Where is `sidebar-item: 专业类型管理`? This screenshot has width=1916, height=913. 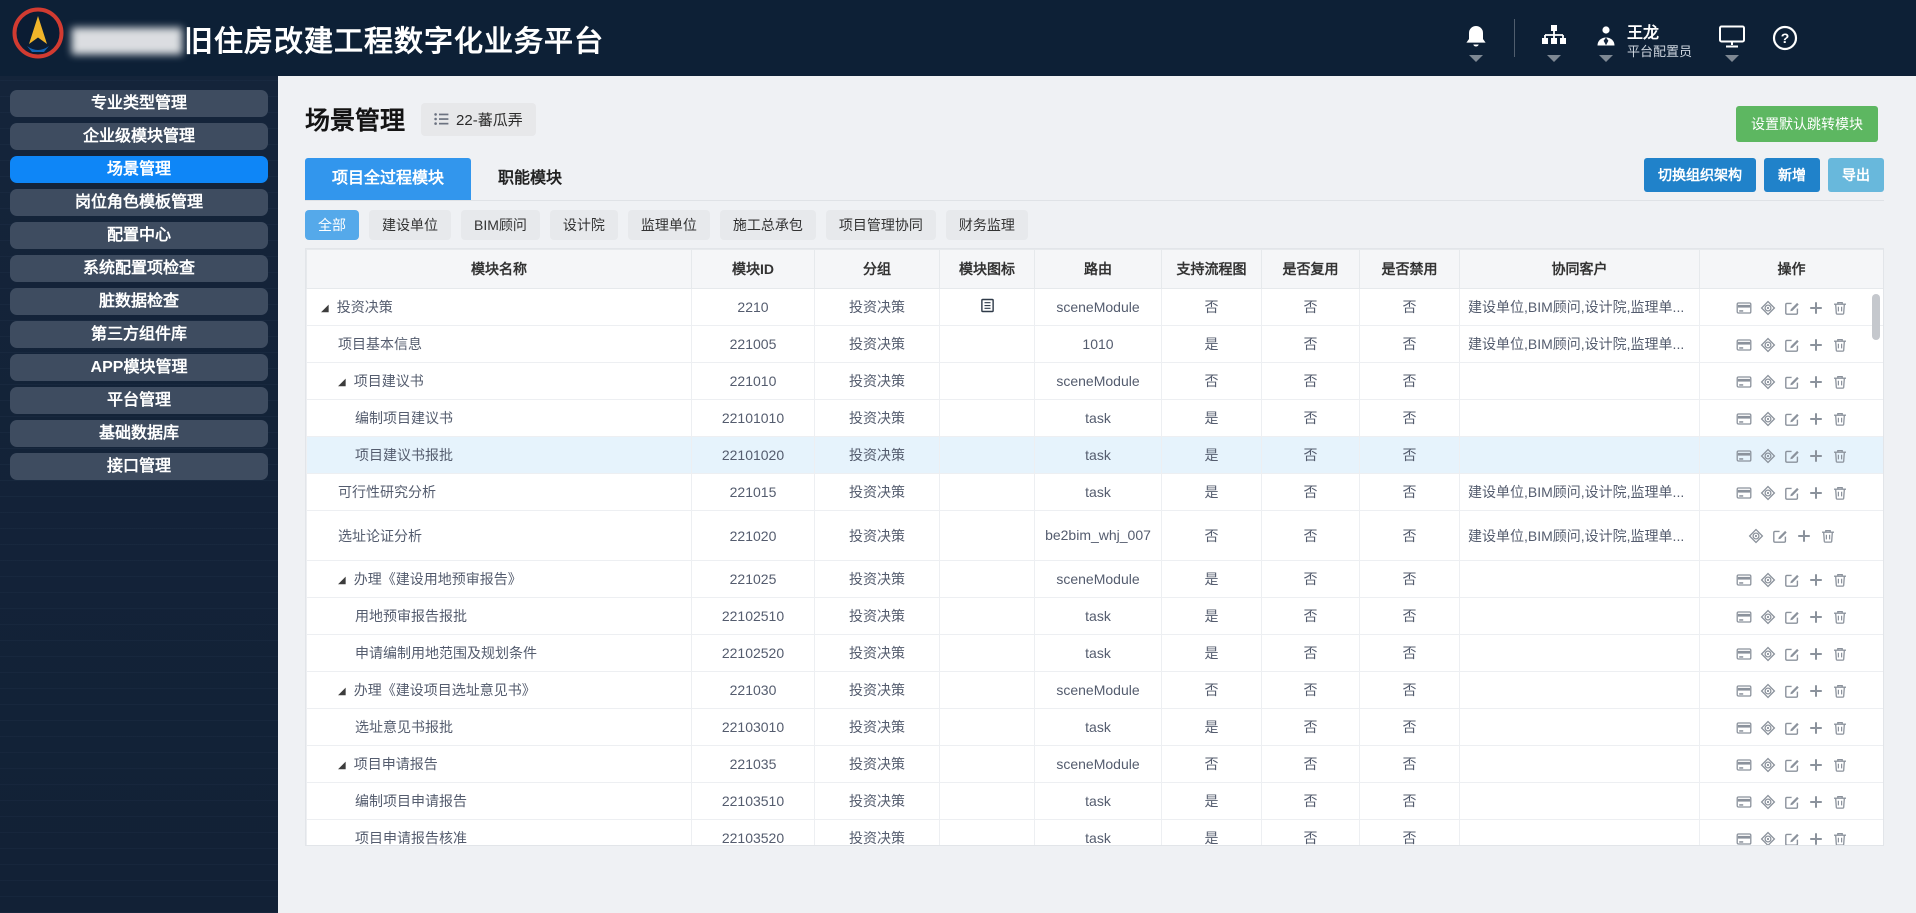 sidebar-item: 专业类型管理 is located at coordinates (139, 103).